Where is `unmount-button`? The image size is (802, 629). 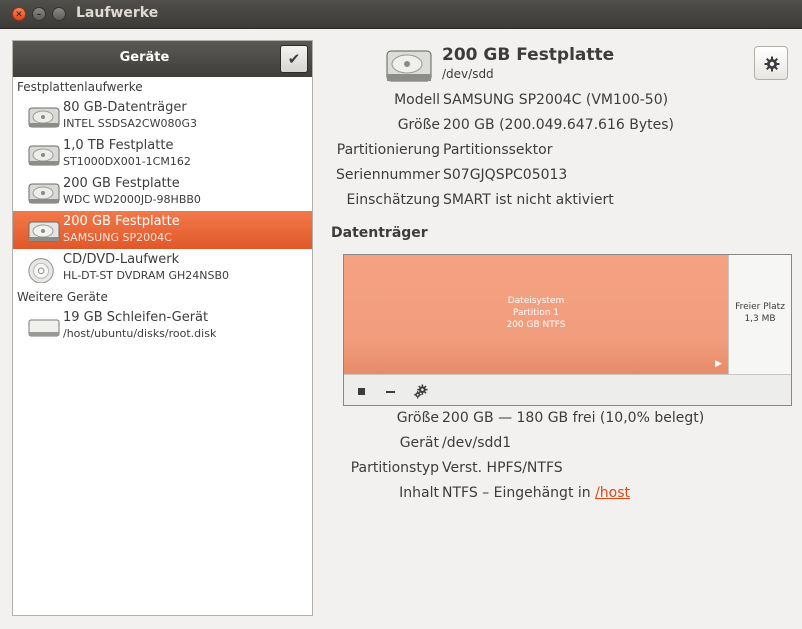 unmount-button is located at coordinates (361, 391).